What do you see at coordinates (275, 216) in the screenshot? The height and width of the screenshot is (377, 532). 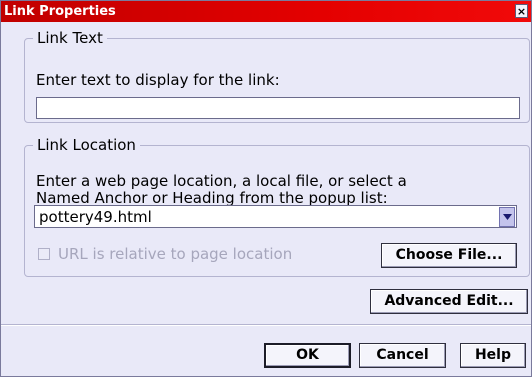 I see `url-combobox: pottery49.html` at bounding box center [275, 216].